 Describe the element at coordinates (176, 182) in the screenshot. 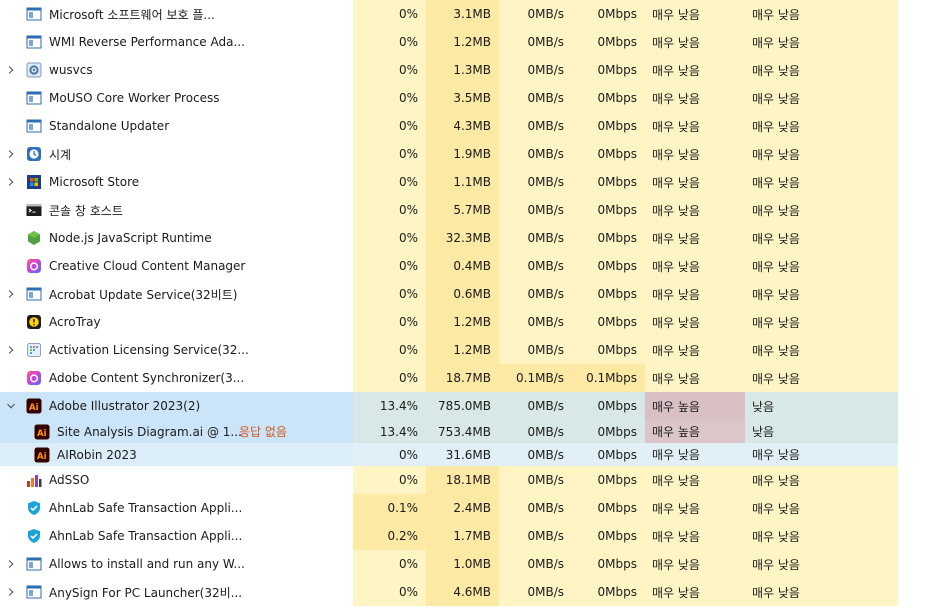

I see `process-name-cell: Microsoft Store` at that location.